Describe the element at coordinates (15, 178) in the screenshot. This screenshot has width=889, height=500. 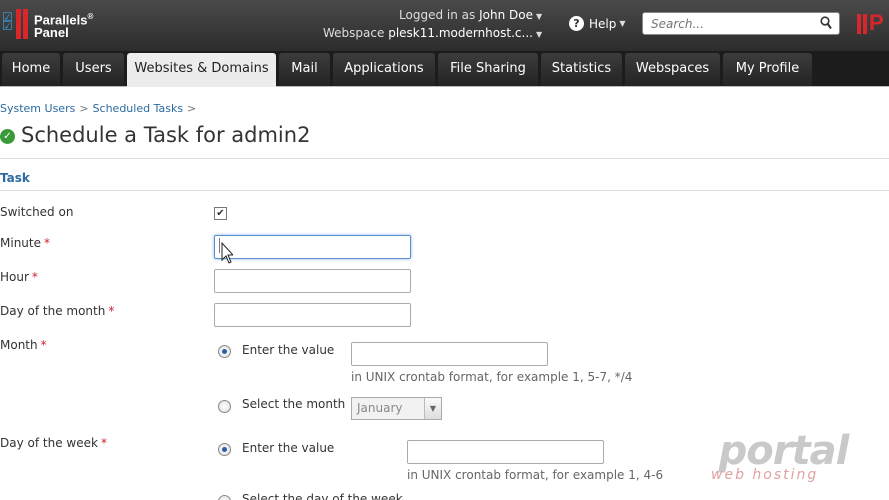
I see `section-title-task: Task` at that location.